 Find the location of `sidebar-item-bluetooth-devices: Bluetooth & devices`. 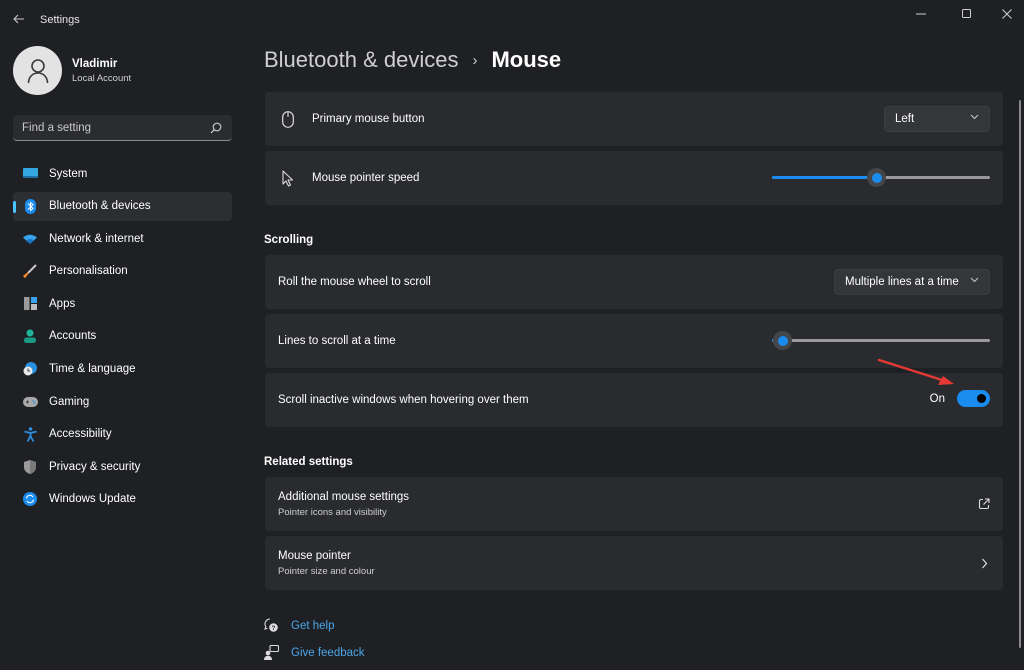

sidebar-item-bluetooth-devices: Bluetooth & devices is located at coordinates (122, 206).